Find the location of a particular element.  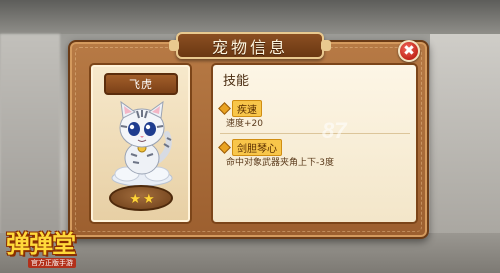

pet-star-rating: ★ ★ is located at coordinates (142, 200).